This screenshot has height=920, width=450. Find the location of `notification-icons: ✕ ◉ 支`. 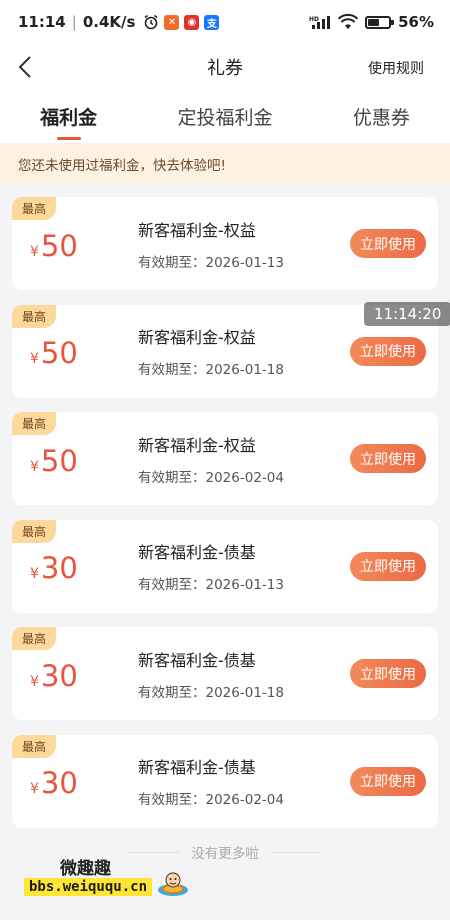

notification-icons: ✕ ◉ 支 is located at coordinates (181, 22).